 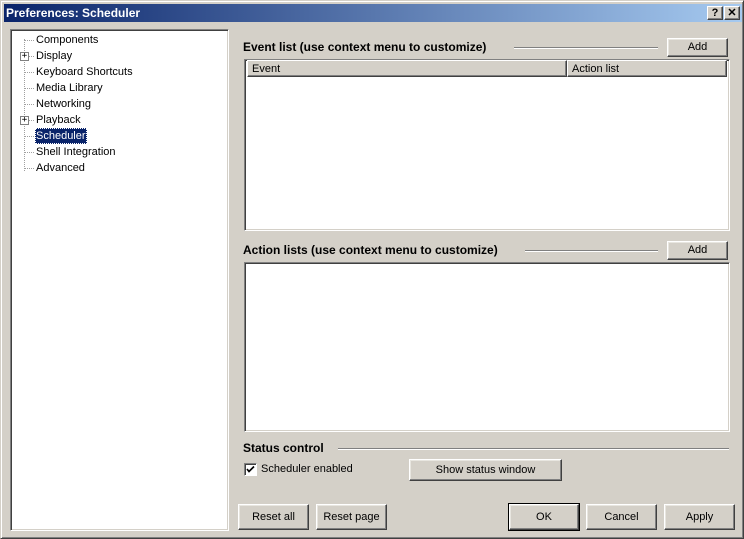 I want to click on close-button: ✕, so click(x=732, y=13).